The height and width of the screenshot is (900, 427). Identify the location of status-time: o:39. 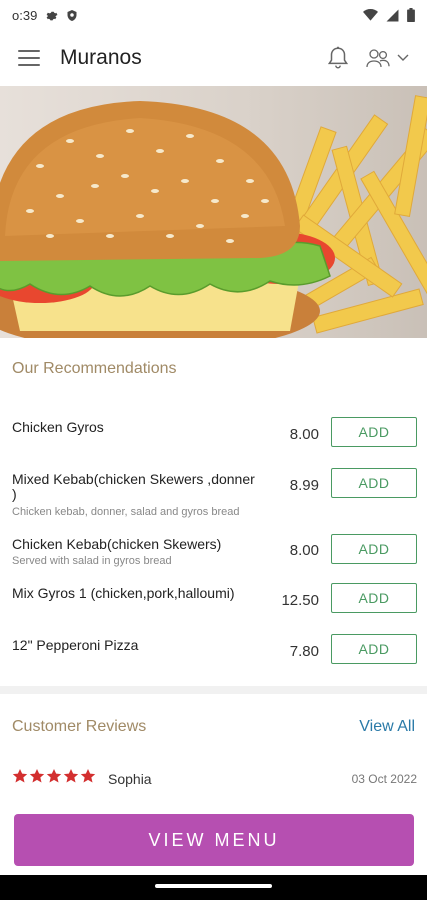
(25, 15).